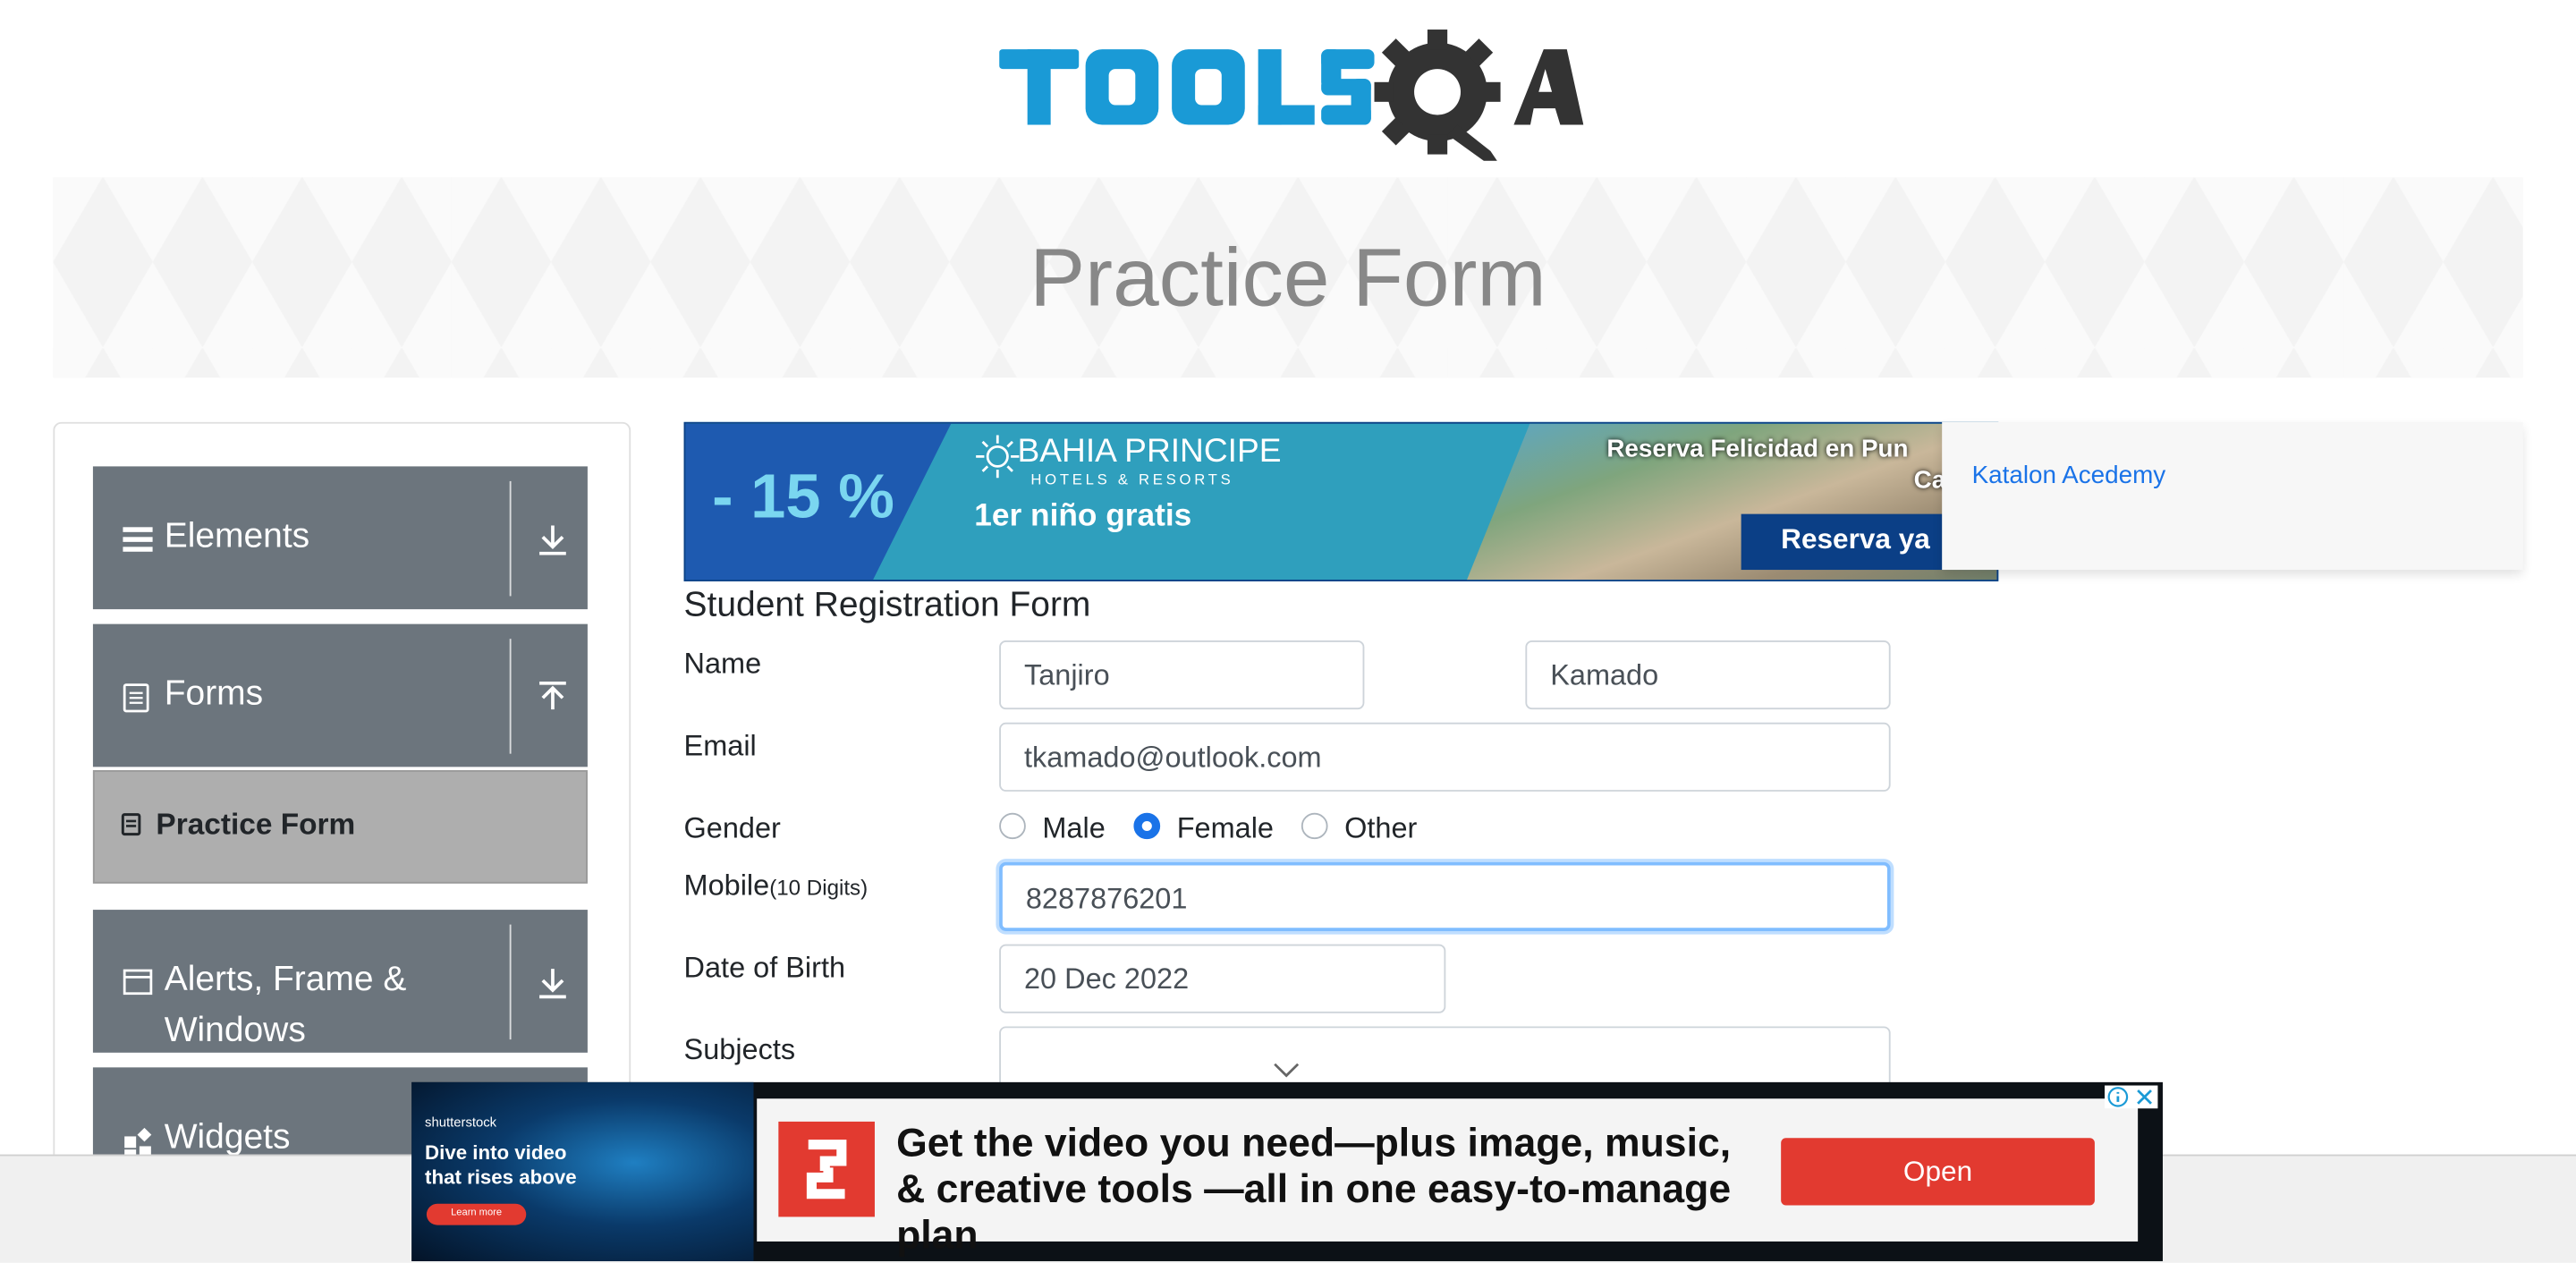  I want to click on sidebar-group-alerts-frame-windows: Alerts, Frame & Windows, so click(340, 982).